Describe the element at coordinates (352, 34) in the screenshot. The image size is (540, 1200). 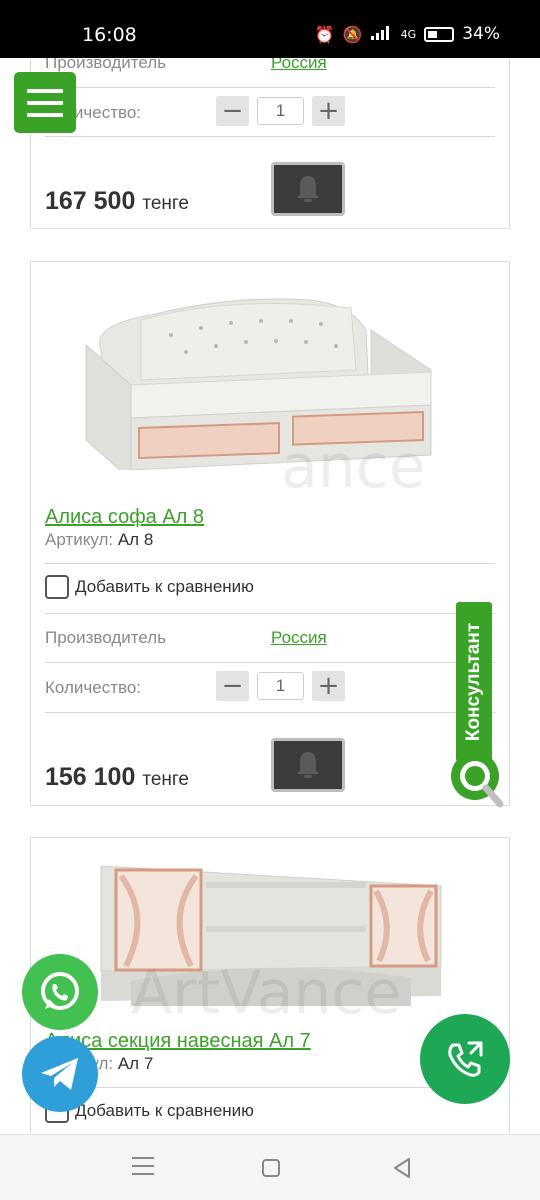
I see `mute-icon: 🔕` at that location.